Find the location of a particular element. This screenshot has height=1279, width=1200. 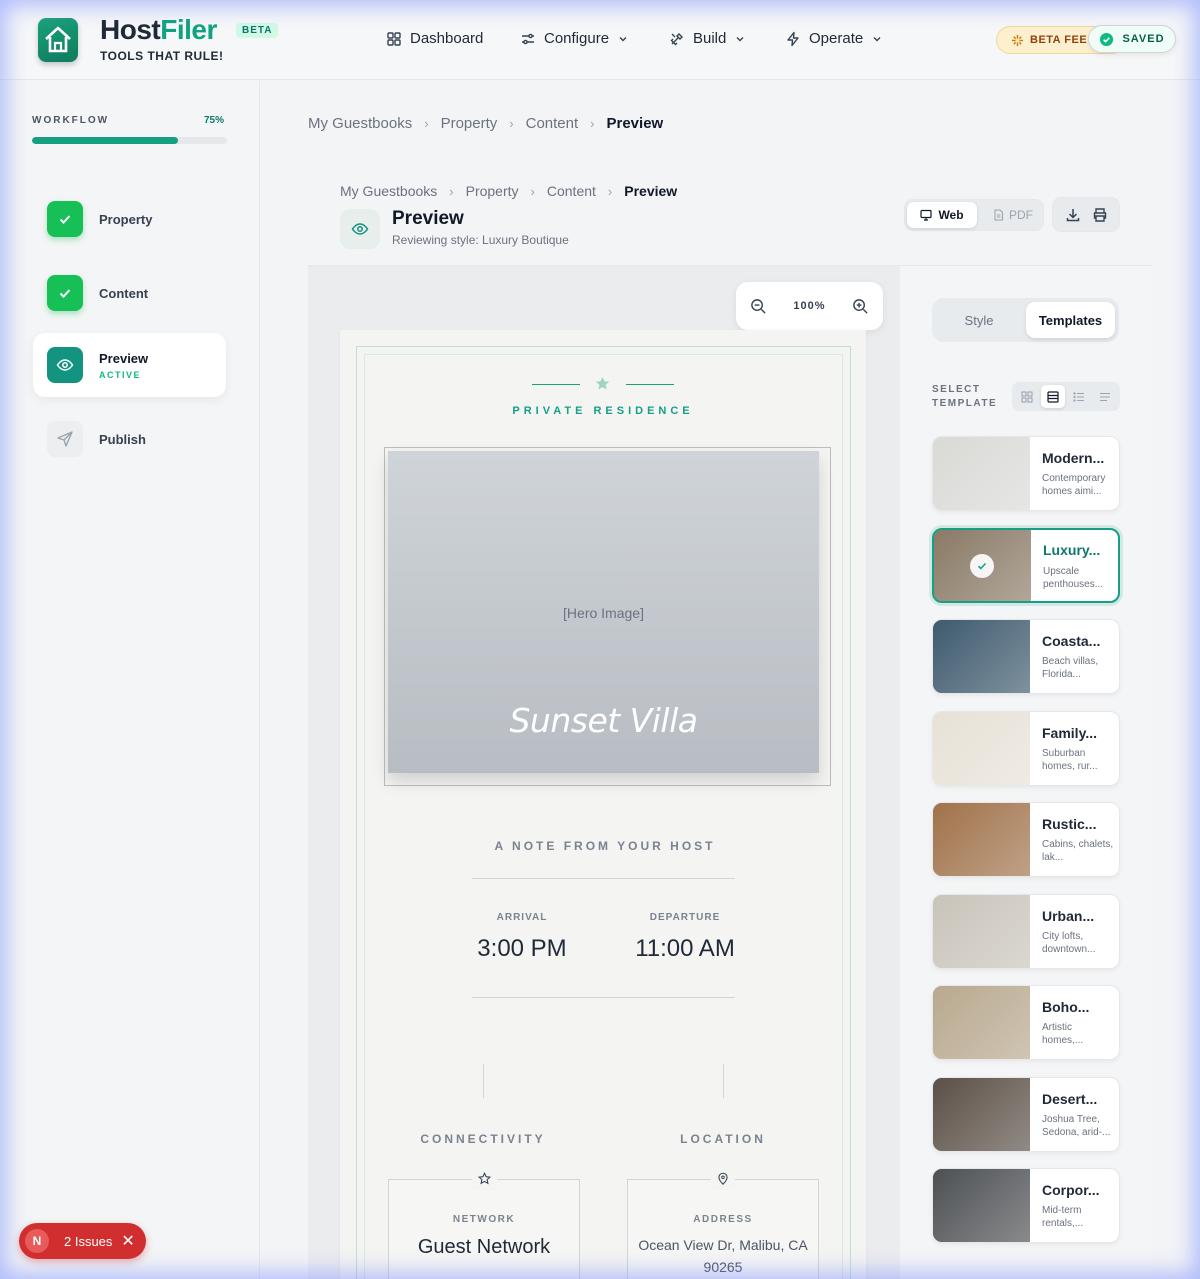

compact-view-button is located at coordinates (1105, 396).